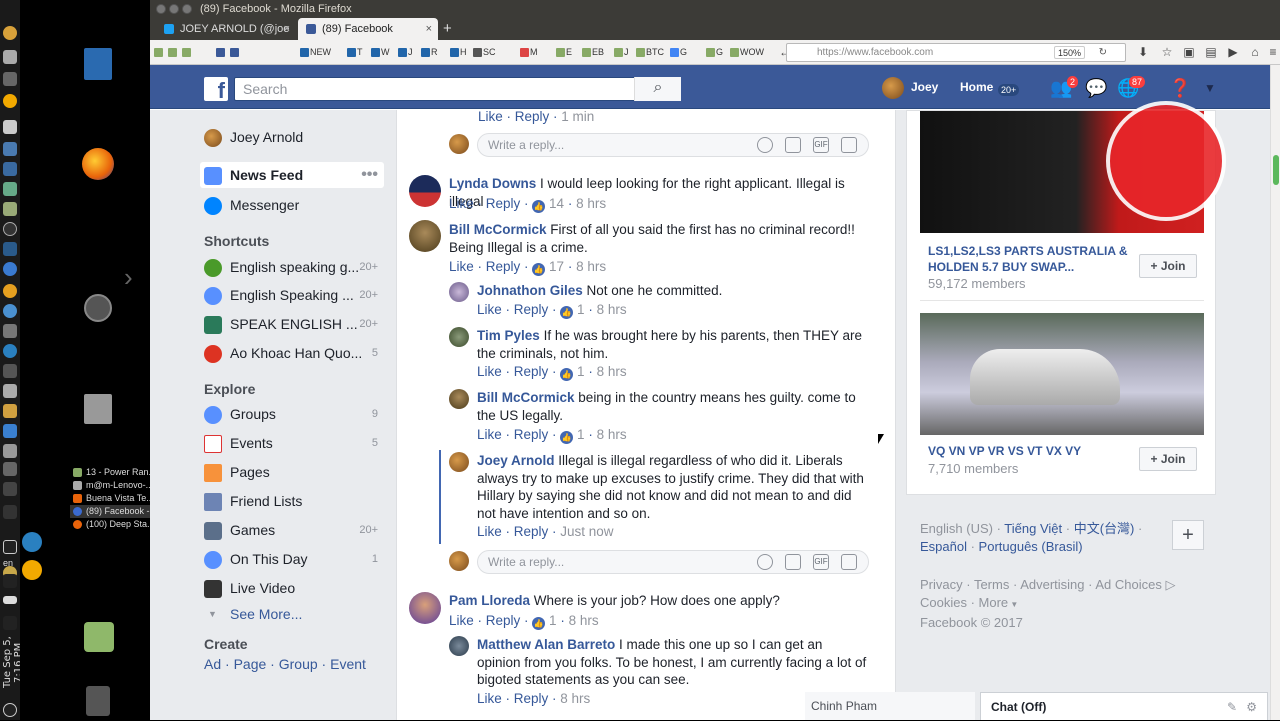 The width and height of the screenshot is (1280, 721). I want to click on sidebar-item-friend-lists: Friend Lists, so click(292, 501).